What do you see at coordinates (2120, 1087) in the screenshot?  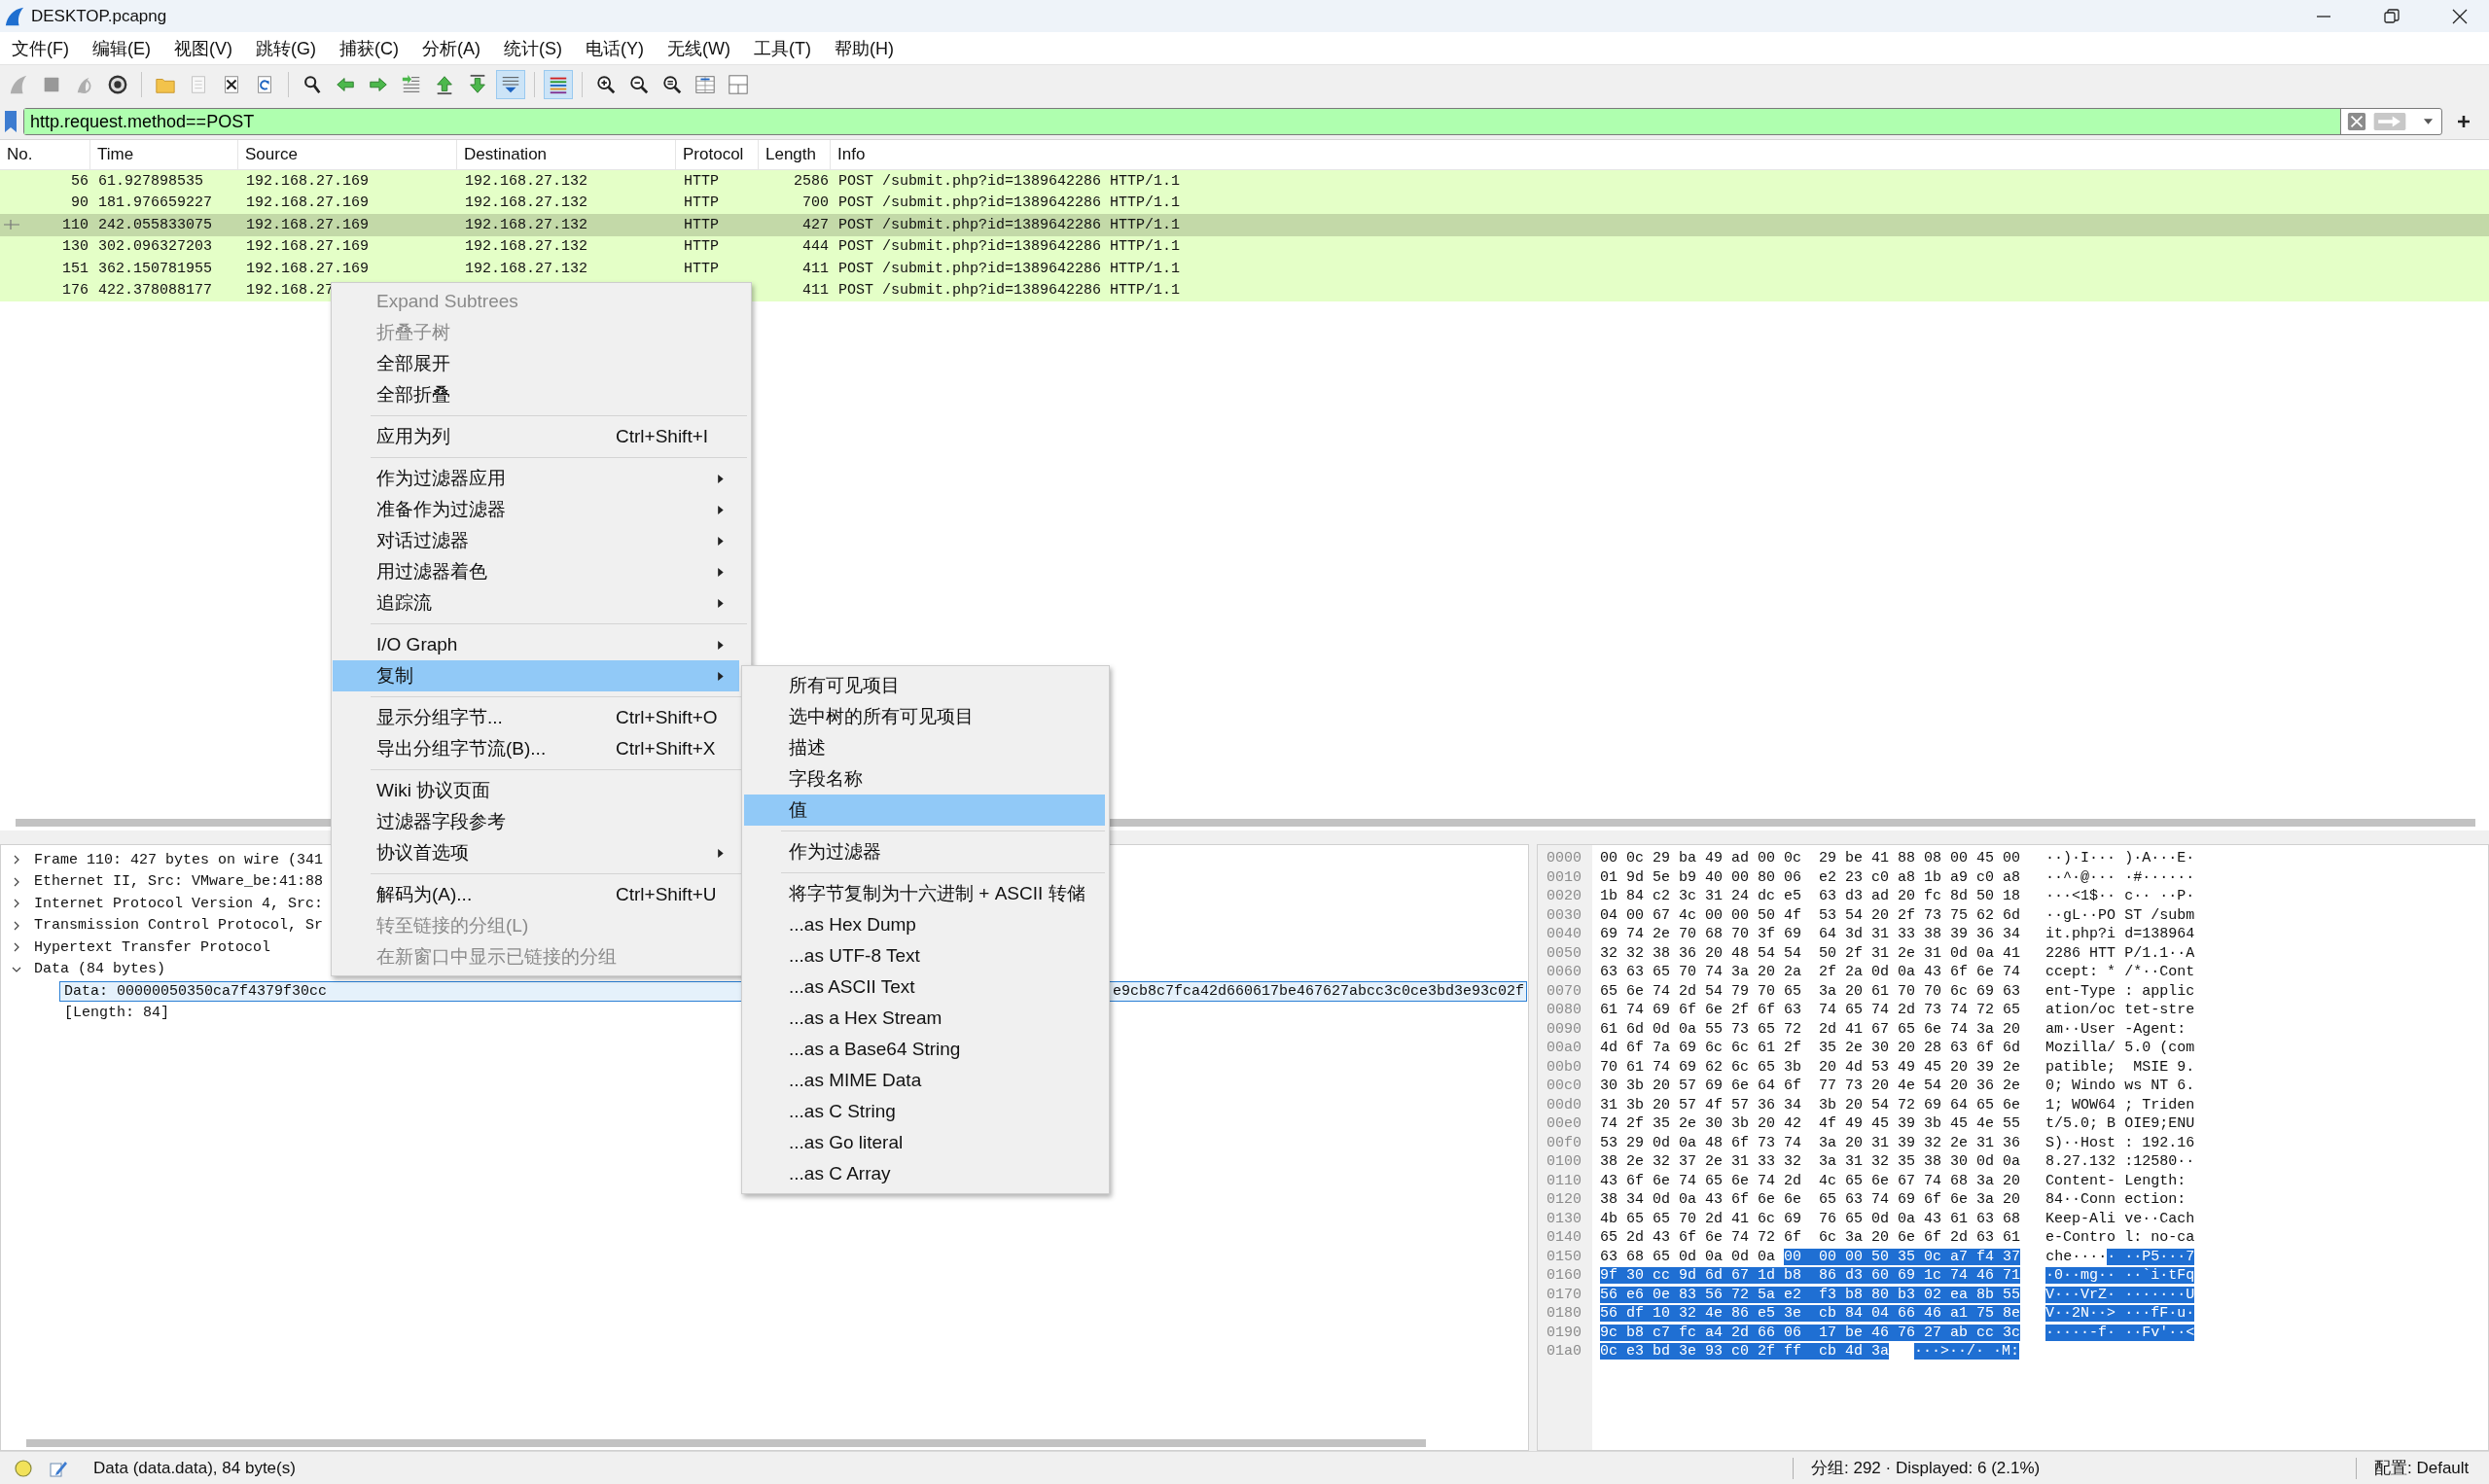 I see `ascii-text: 0; Windo ws NT 6.` at bounding box center [2120, 1087].